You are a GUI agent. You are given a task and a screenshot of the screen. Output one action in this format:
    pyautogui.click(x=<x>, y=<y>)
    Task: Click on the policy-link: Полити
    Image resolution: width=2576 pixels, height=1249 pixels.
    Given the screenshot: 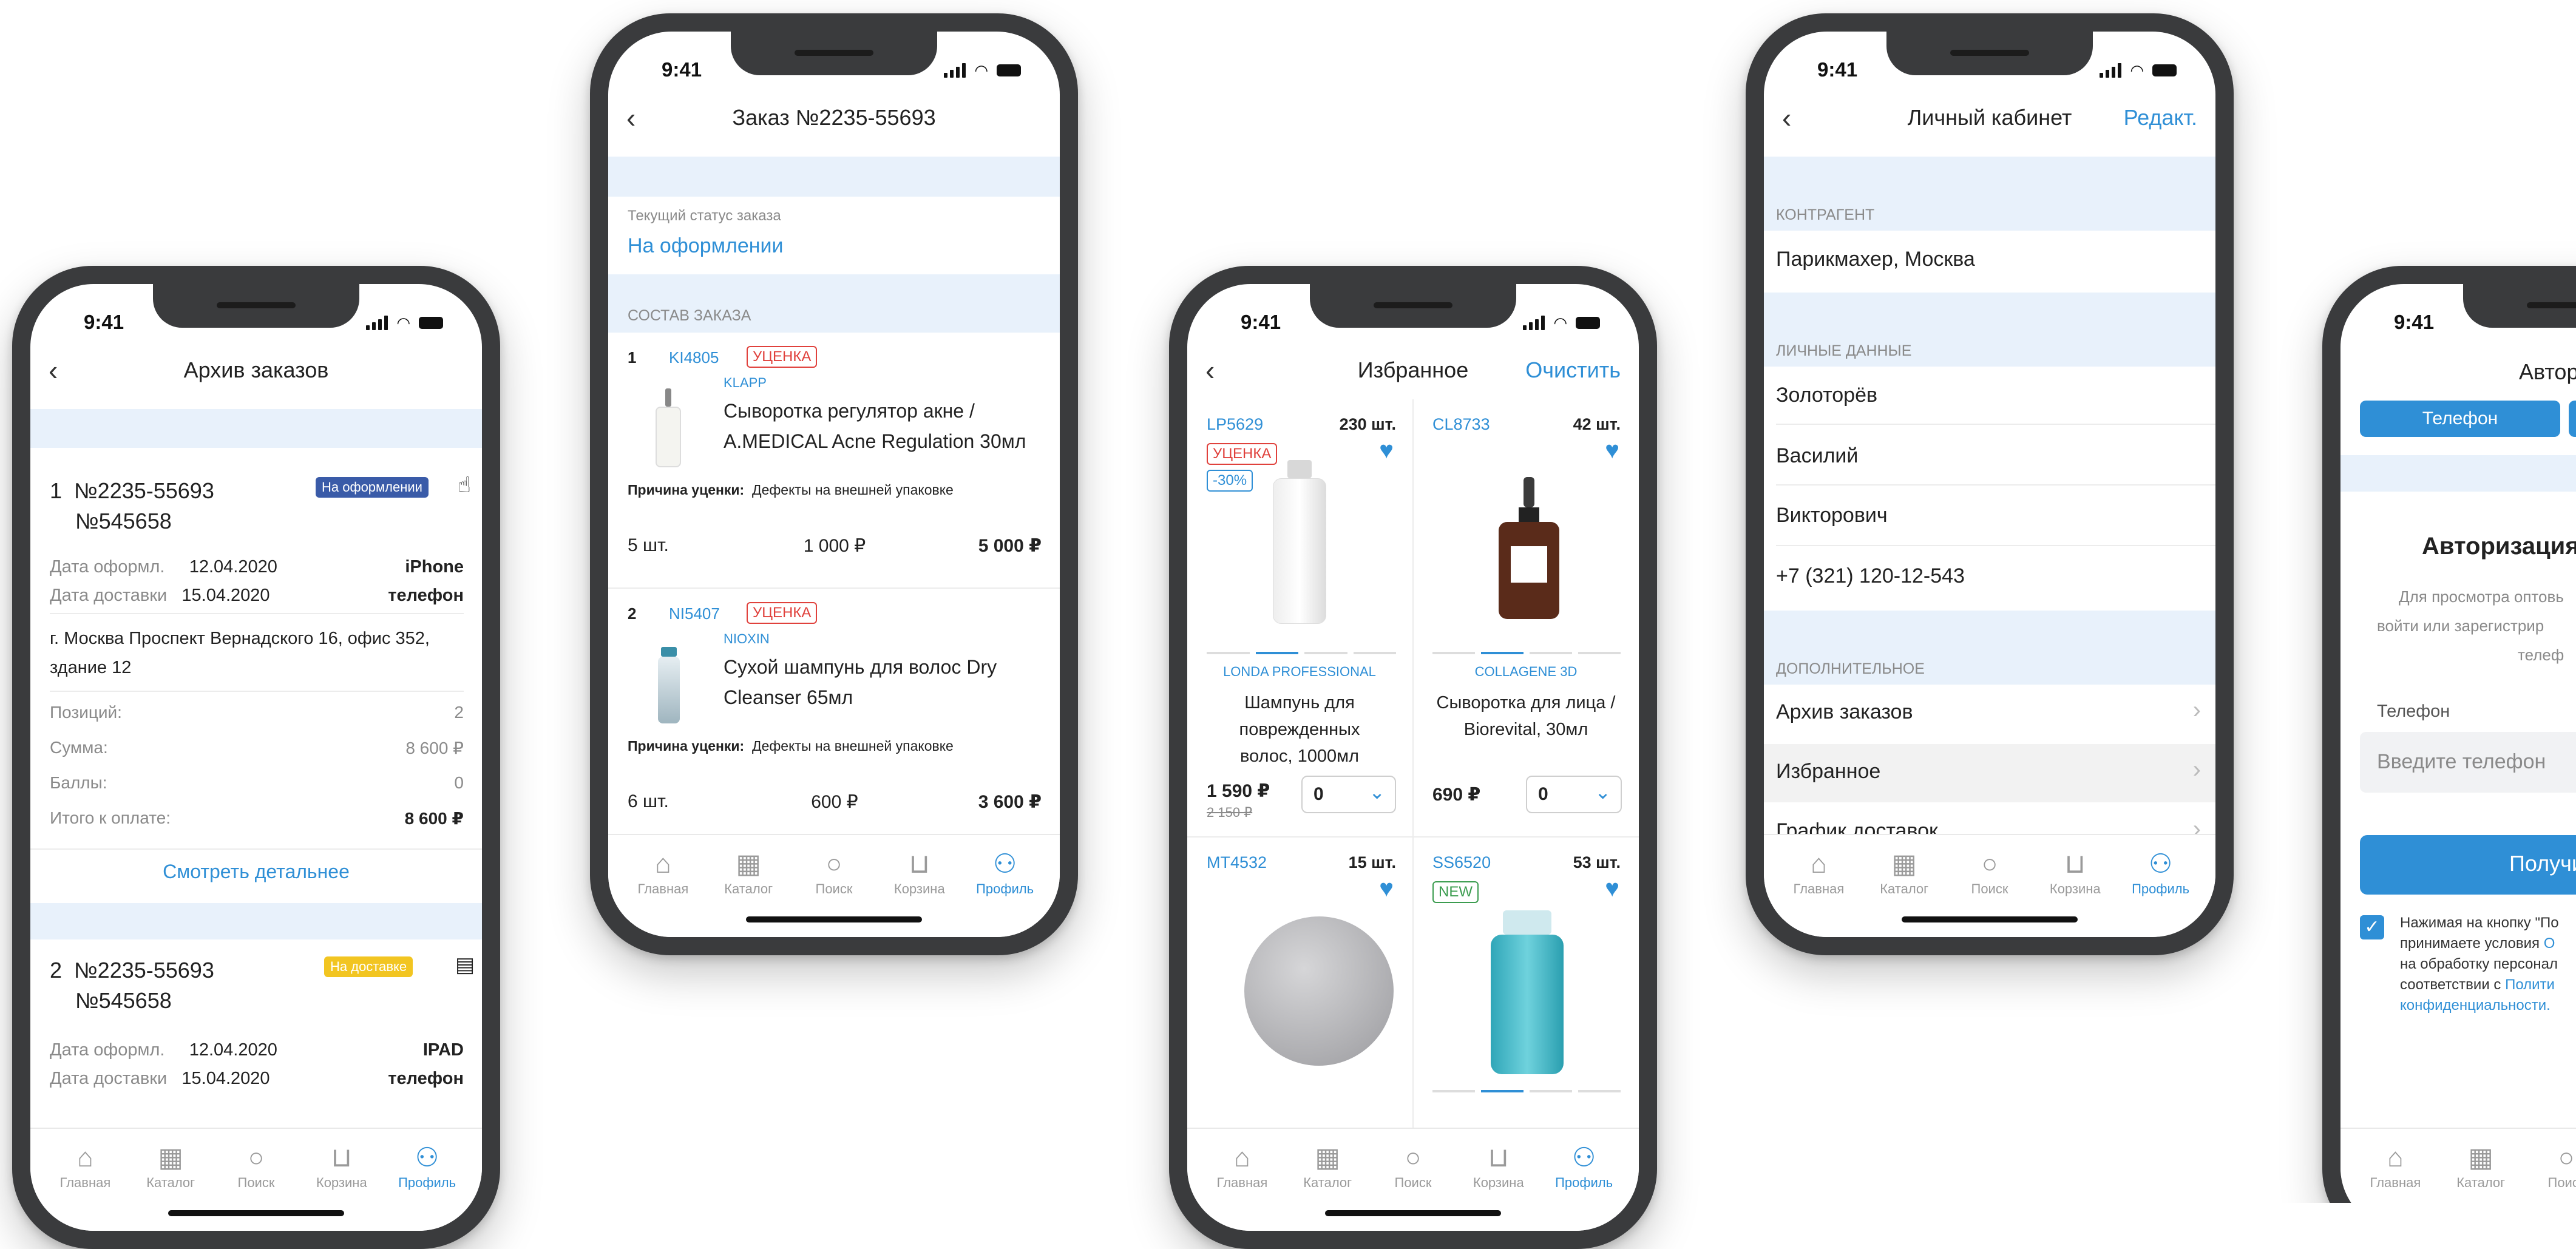 What is the action you would take?
    pyautogui.click(x=2530, y=985)
    